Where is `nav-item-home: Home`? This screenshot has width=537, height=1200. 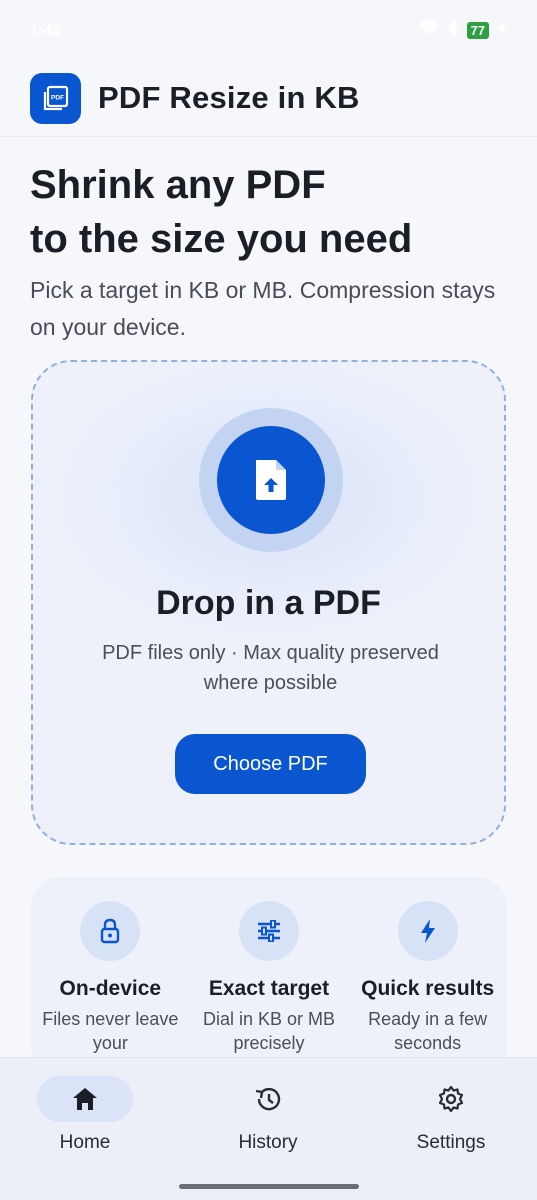 nav-item-home: Home is located at coordinates (85, 1115).